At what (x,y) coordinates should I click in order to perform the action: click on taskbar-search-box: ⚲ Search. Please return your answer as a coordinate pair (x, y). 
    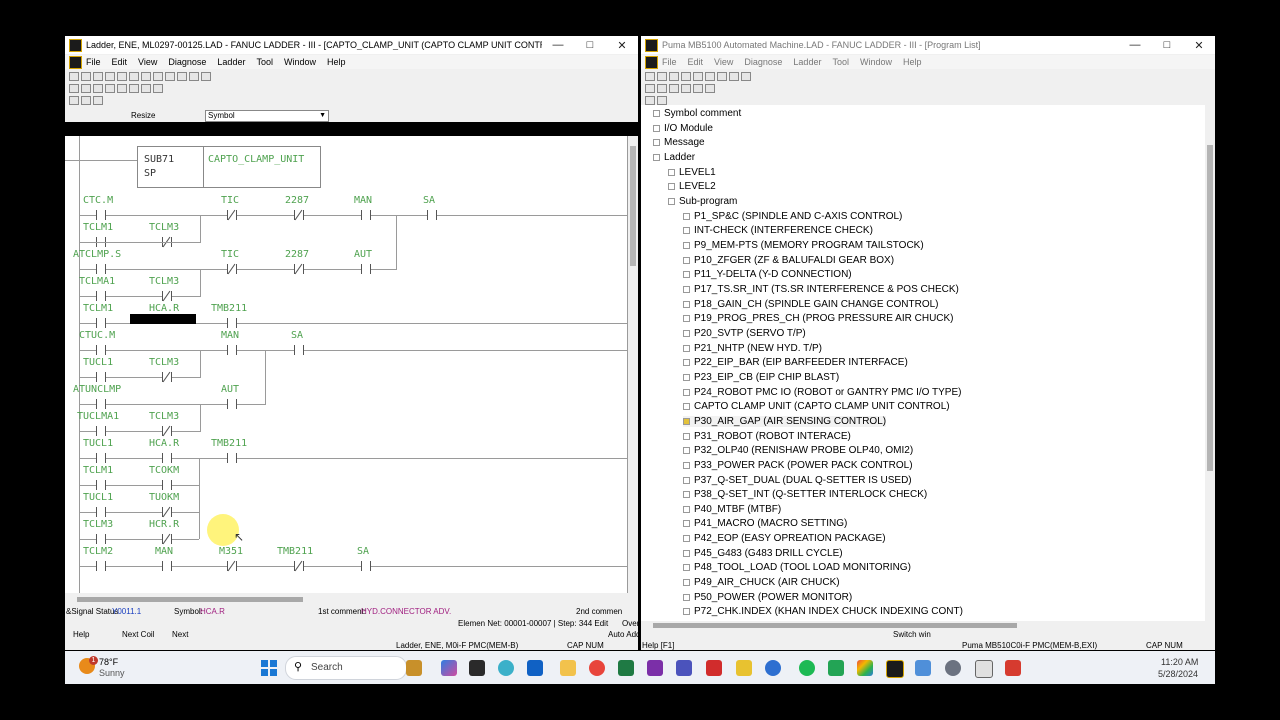
    Looking at the image, I should click on (346, 668).